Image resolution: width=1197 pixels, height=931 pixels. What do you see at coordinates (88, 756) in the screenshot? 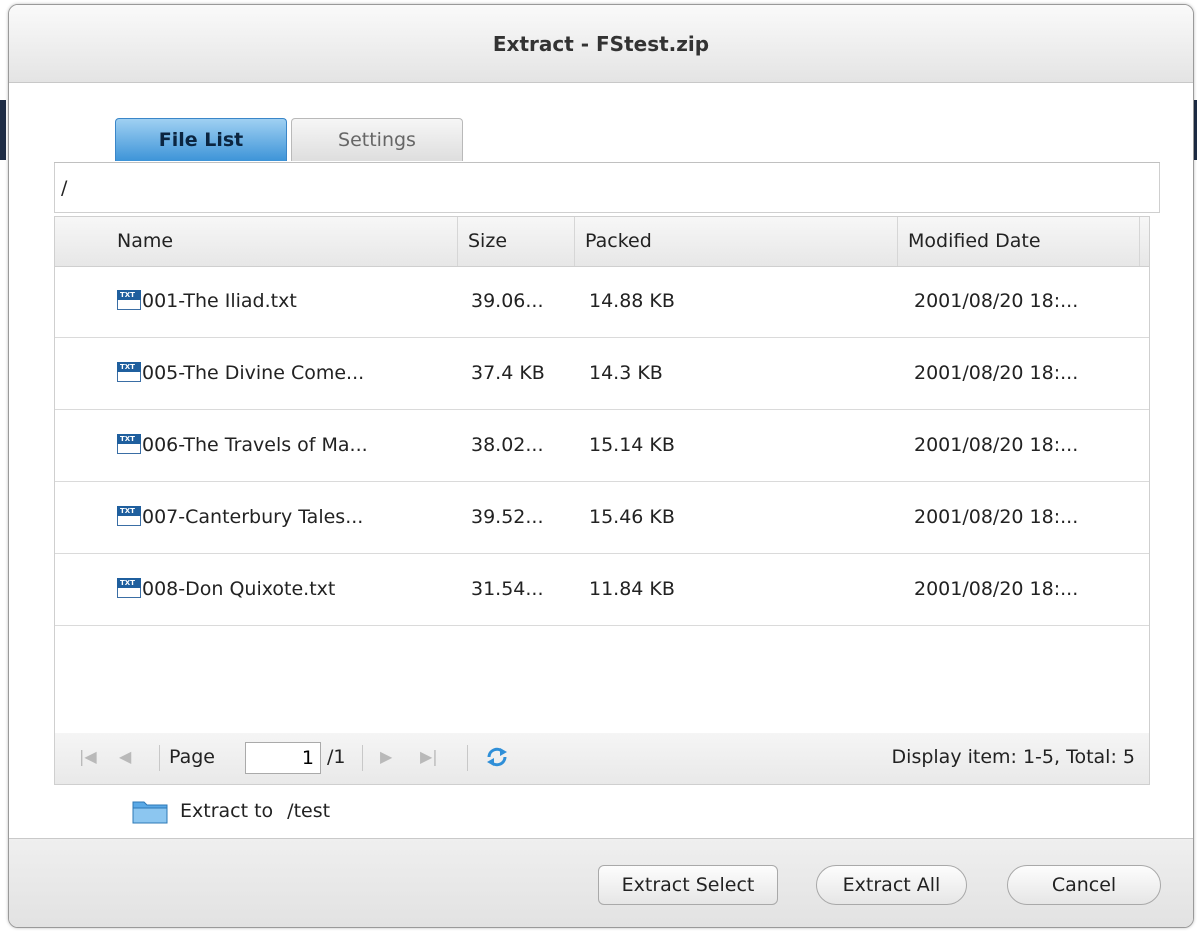
I see `first-page-icon: |◀` at bounding box center [88, 756].